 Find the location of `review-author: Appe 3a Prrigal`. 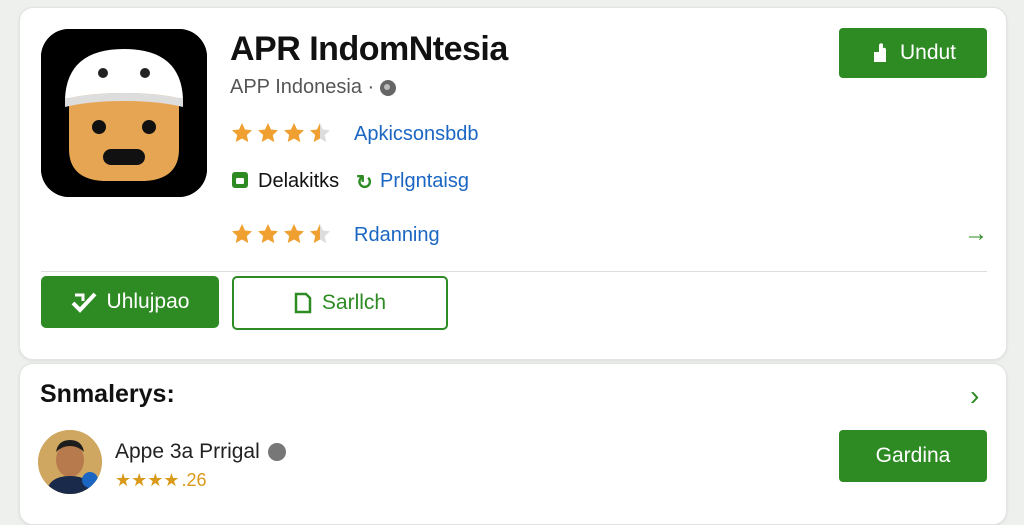

review-author: Appe 3a Prrigal is located at coordinates (200, 452).